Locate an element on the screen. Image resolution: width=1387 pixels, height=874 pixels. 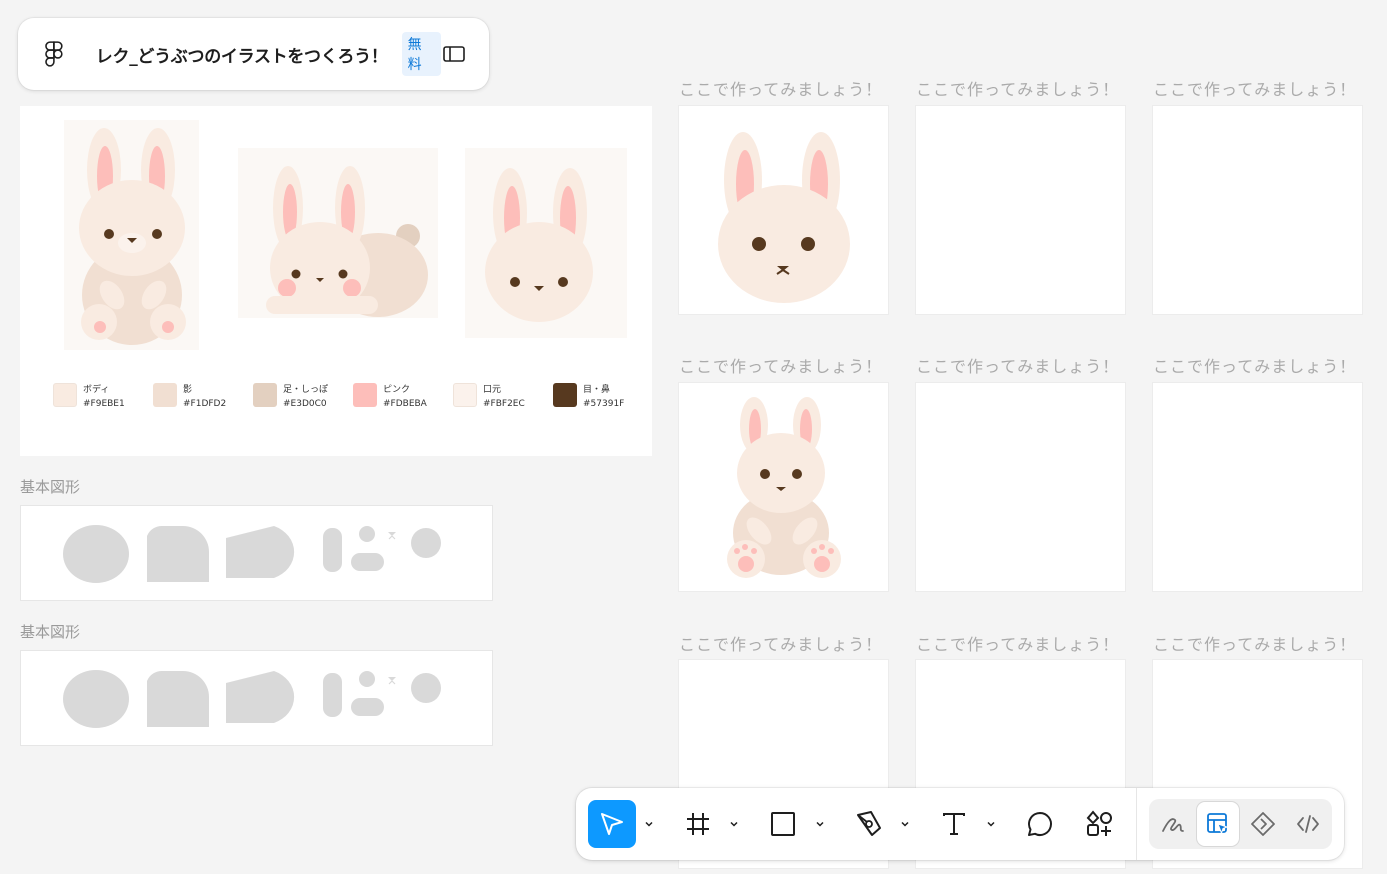
swatch-hex: #F1DFD2 is located at coordinates (205, 404).